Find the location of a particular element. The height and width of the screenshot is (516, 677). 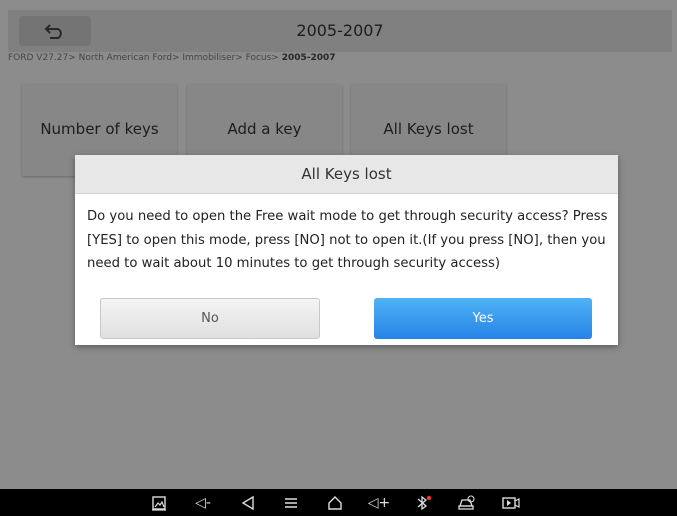

dialog-title: All Keys lost is located at coordinates (346, 174).